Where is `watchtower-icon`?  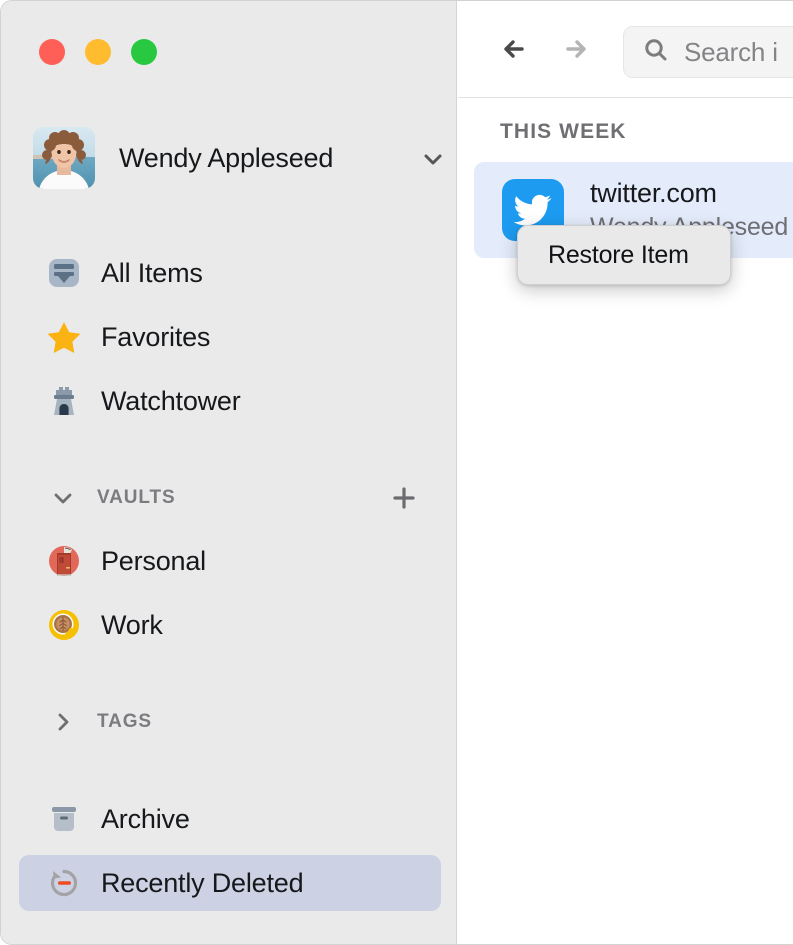 watchtower-icon is located at coordinates (64, 401).